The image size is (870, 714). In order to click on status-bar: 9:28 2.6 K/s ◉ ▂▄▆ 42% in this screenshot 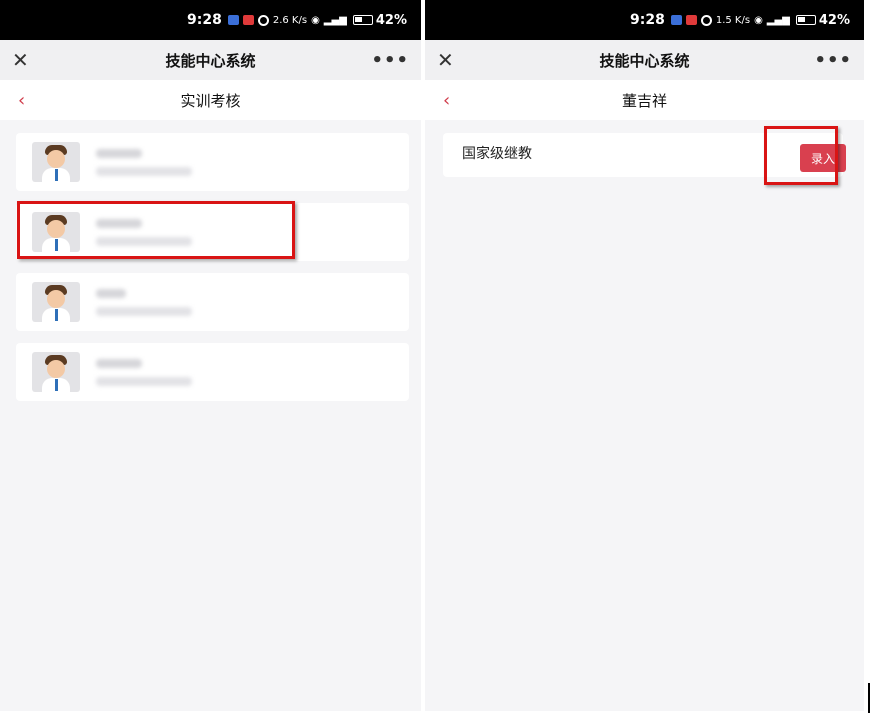, I will do `click(210, 20)`.